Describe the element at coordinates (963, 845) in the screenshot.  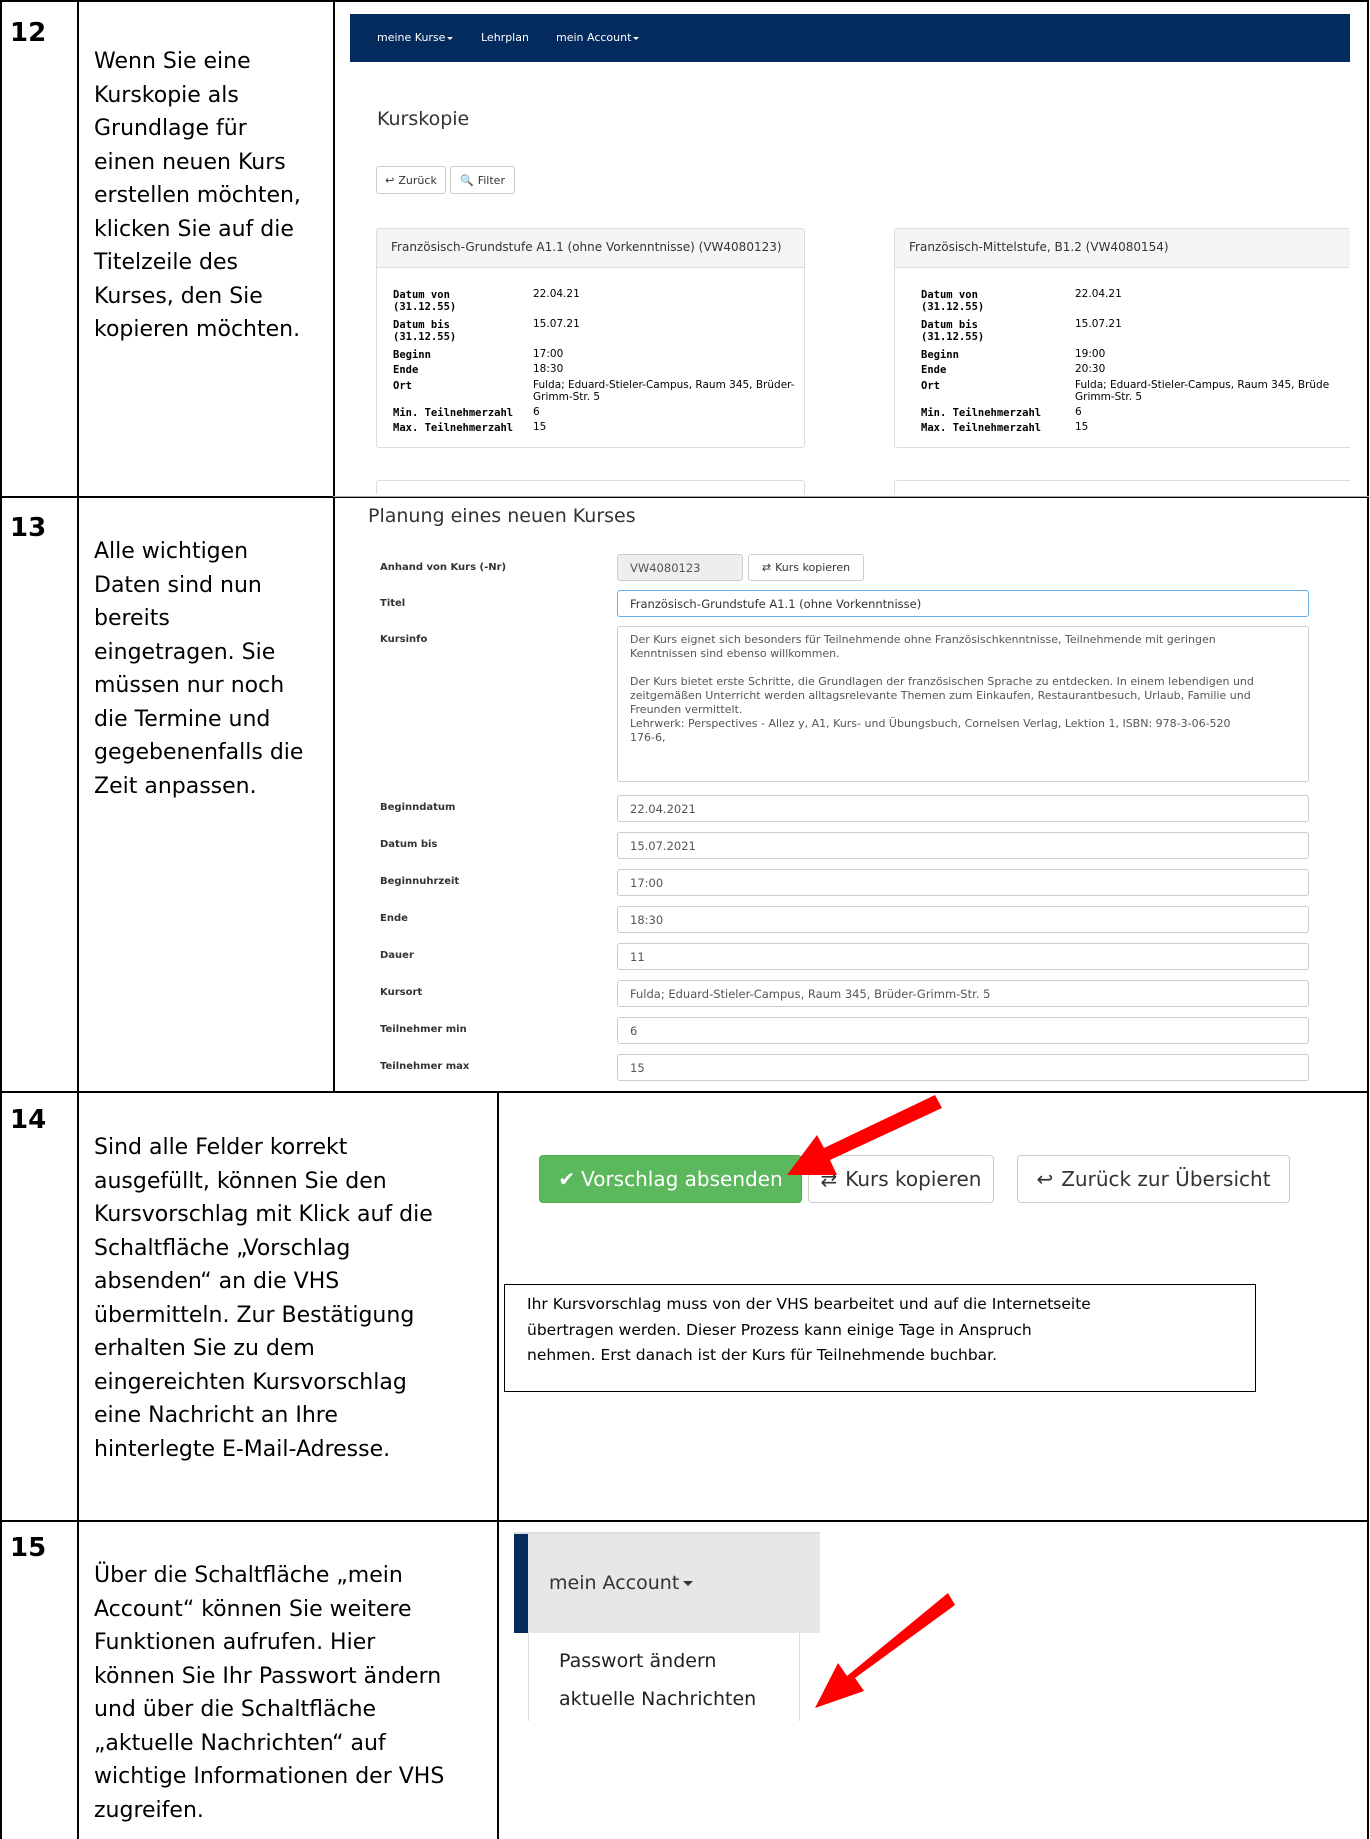
I see `end-date-input: 15.07.2021` at that location.